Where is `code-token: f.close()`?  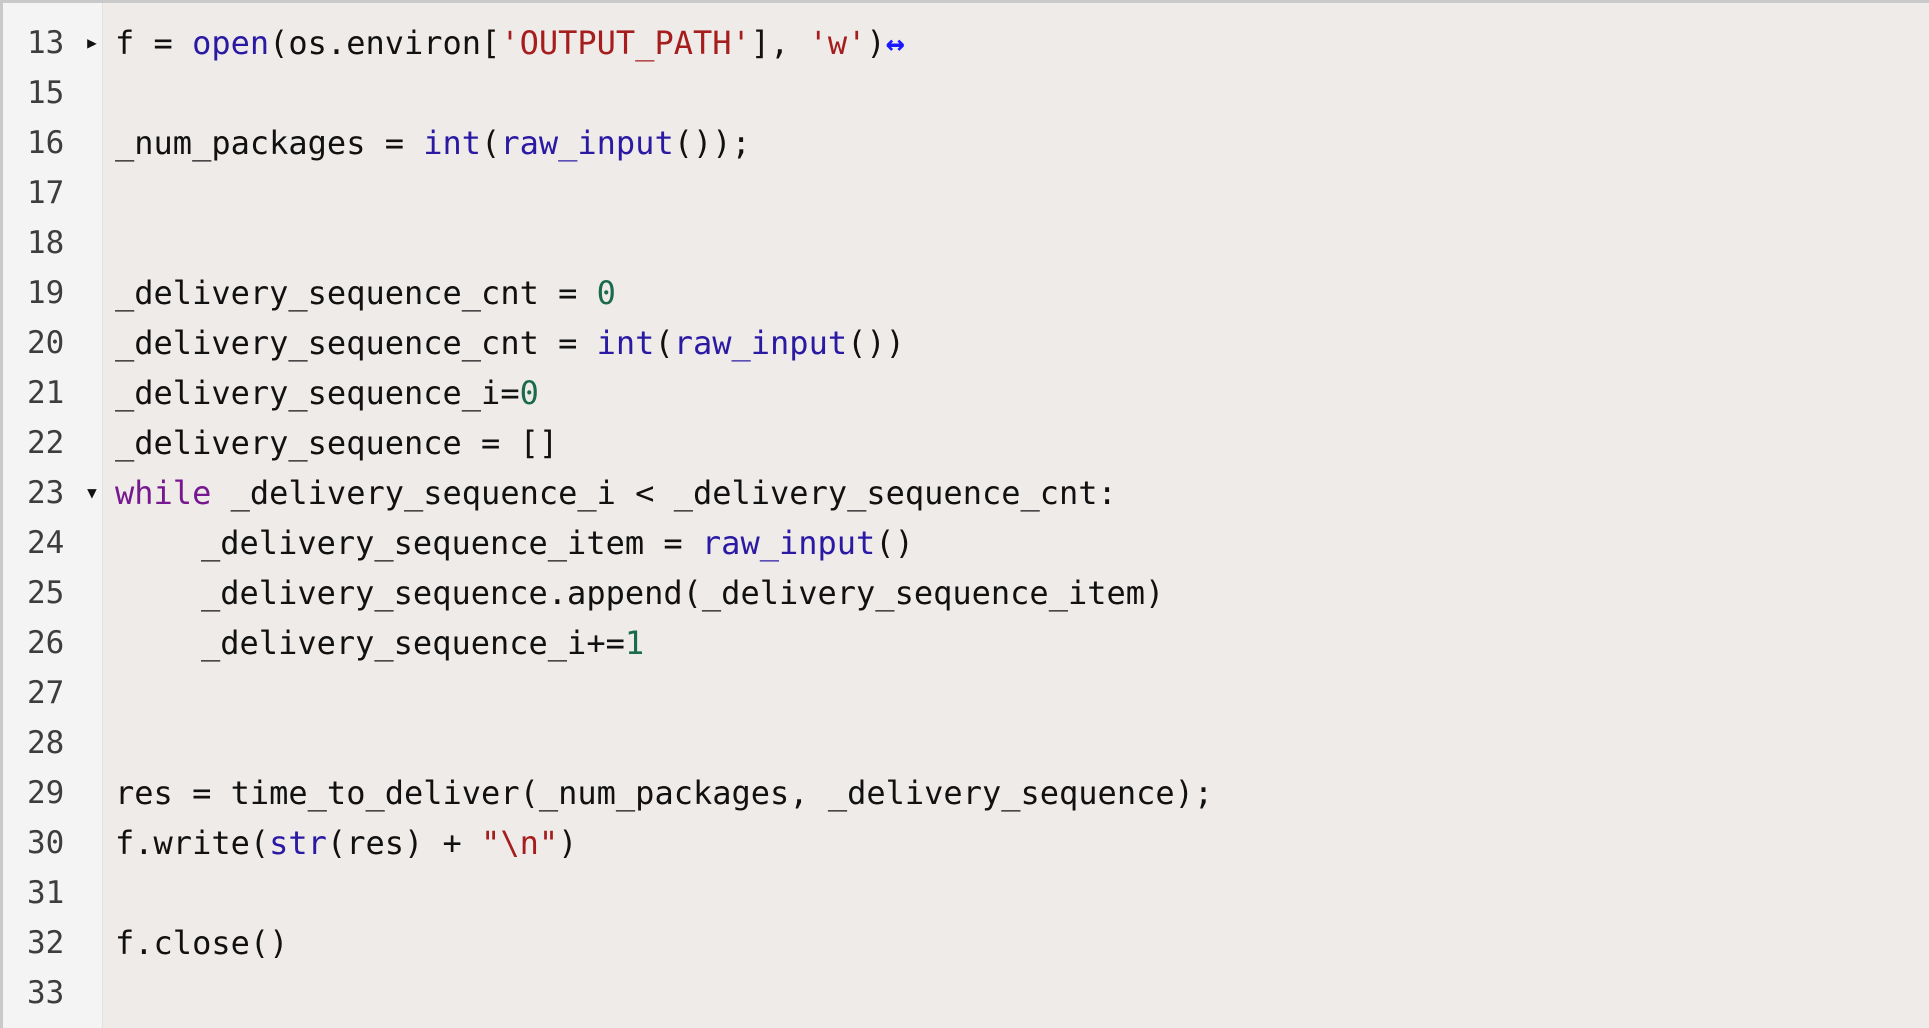 code-token: f.close() is located at coordinates (202, 943).